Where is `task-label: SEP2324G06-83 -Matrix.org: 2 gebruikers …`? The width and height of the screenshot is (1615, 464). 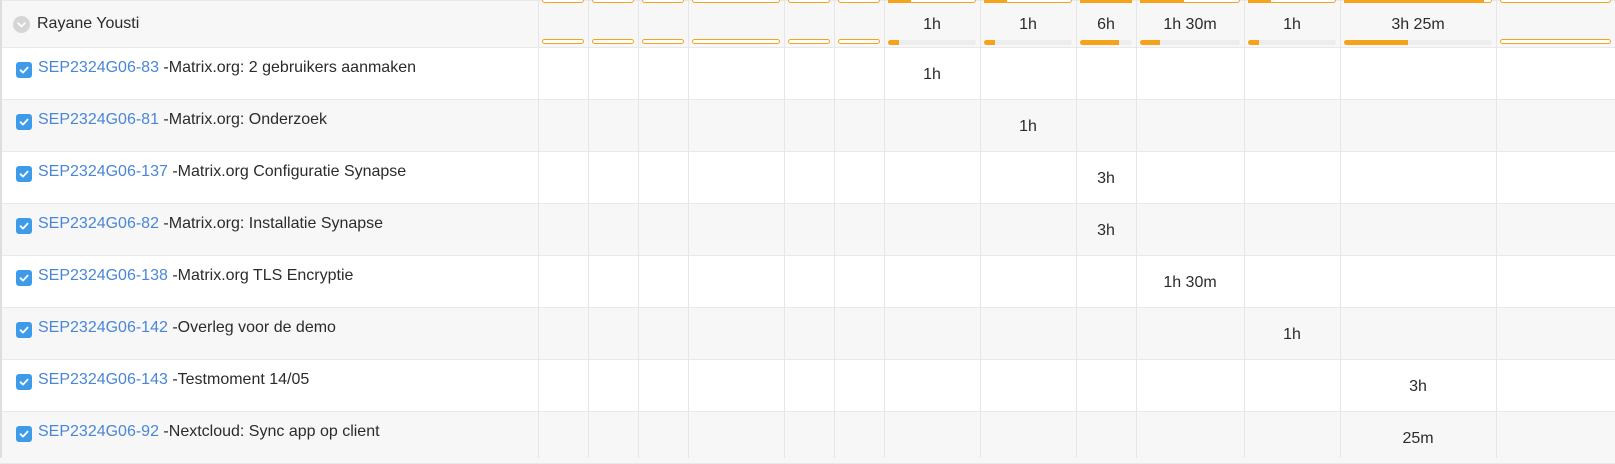
task-label: SEP2324G06-83 -Matrix.org: 2 gebruikers … is located at coordinates (227, 68).